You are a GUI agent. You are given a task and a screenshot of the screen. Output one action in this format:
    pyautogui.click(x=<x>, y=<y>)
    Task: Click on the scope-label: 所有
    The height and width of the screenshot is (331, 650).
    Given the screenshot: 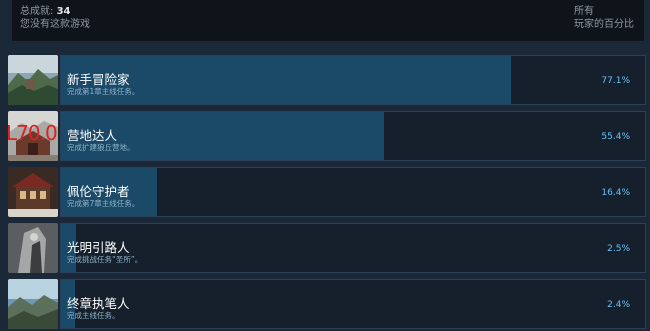 What is the action you would take?
    pyautogui.click(x=584, y=11)
    